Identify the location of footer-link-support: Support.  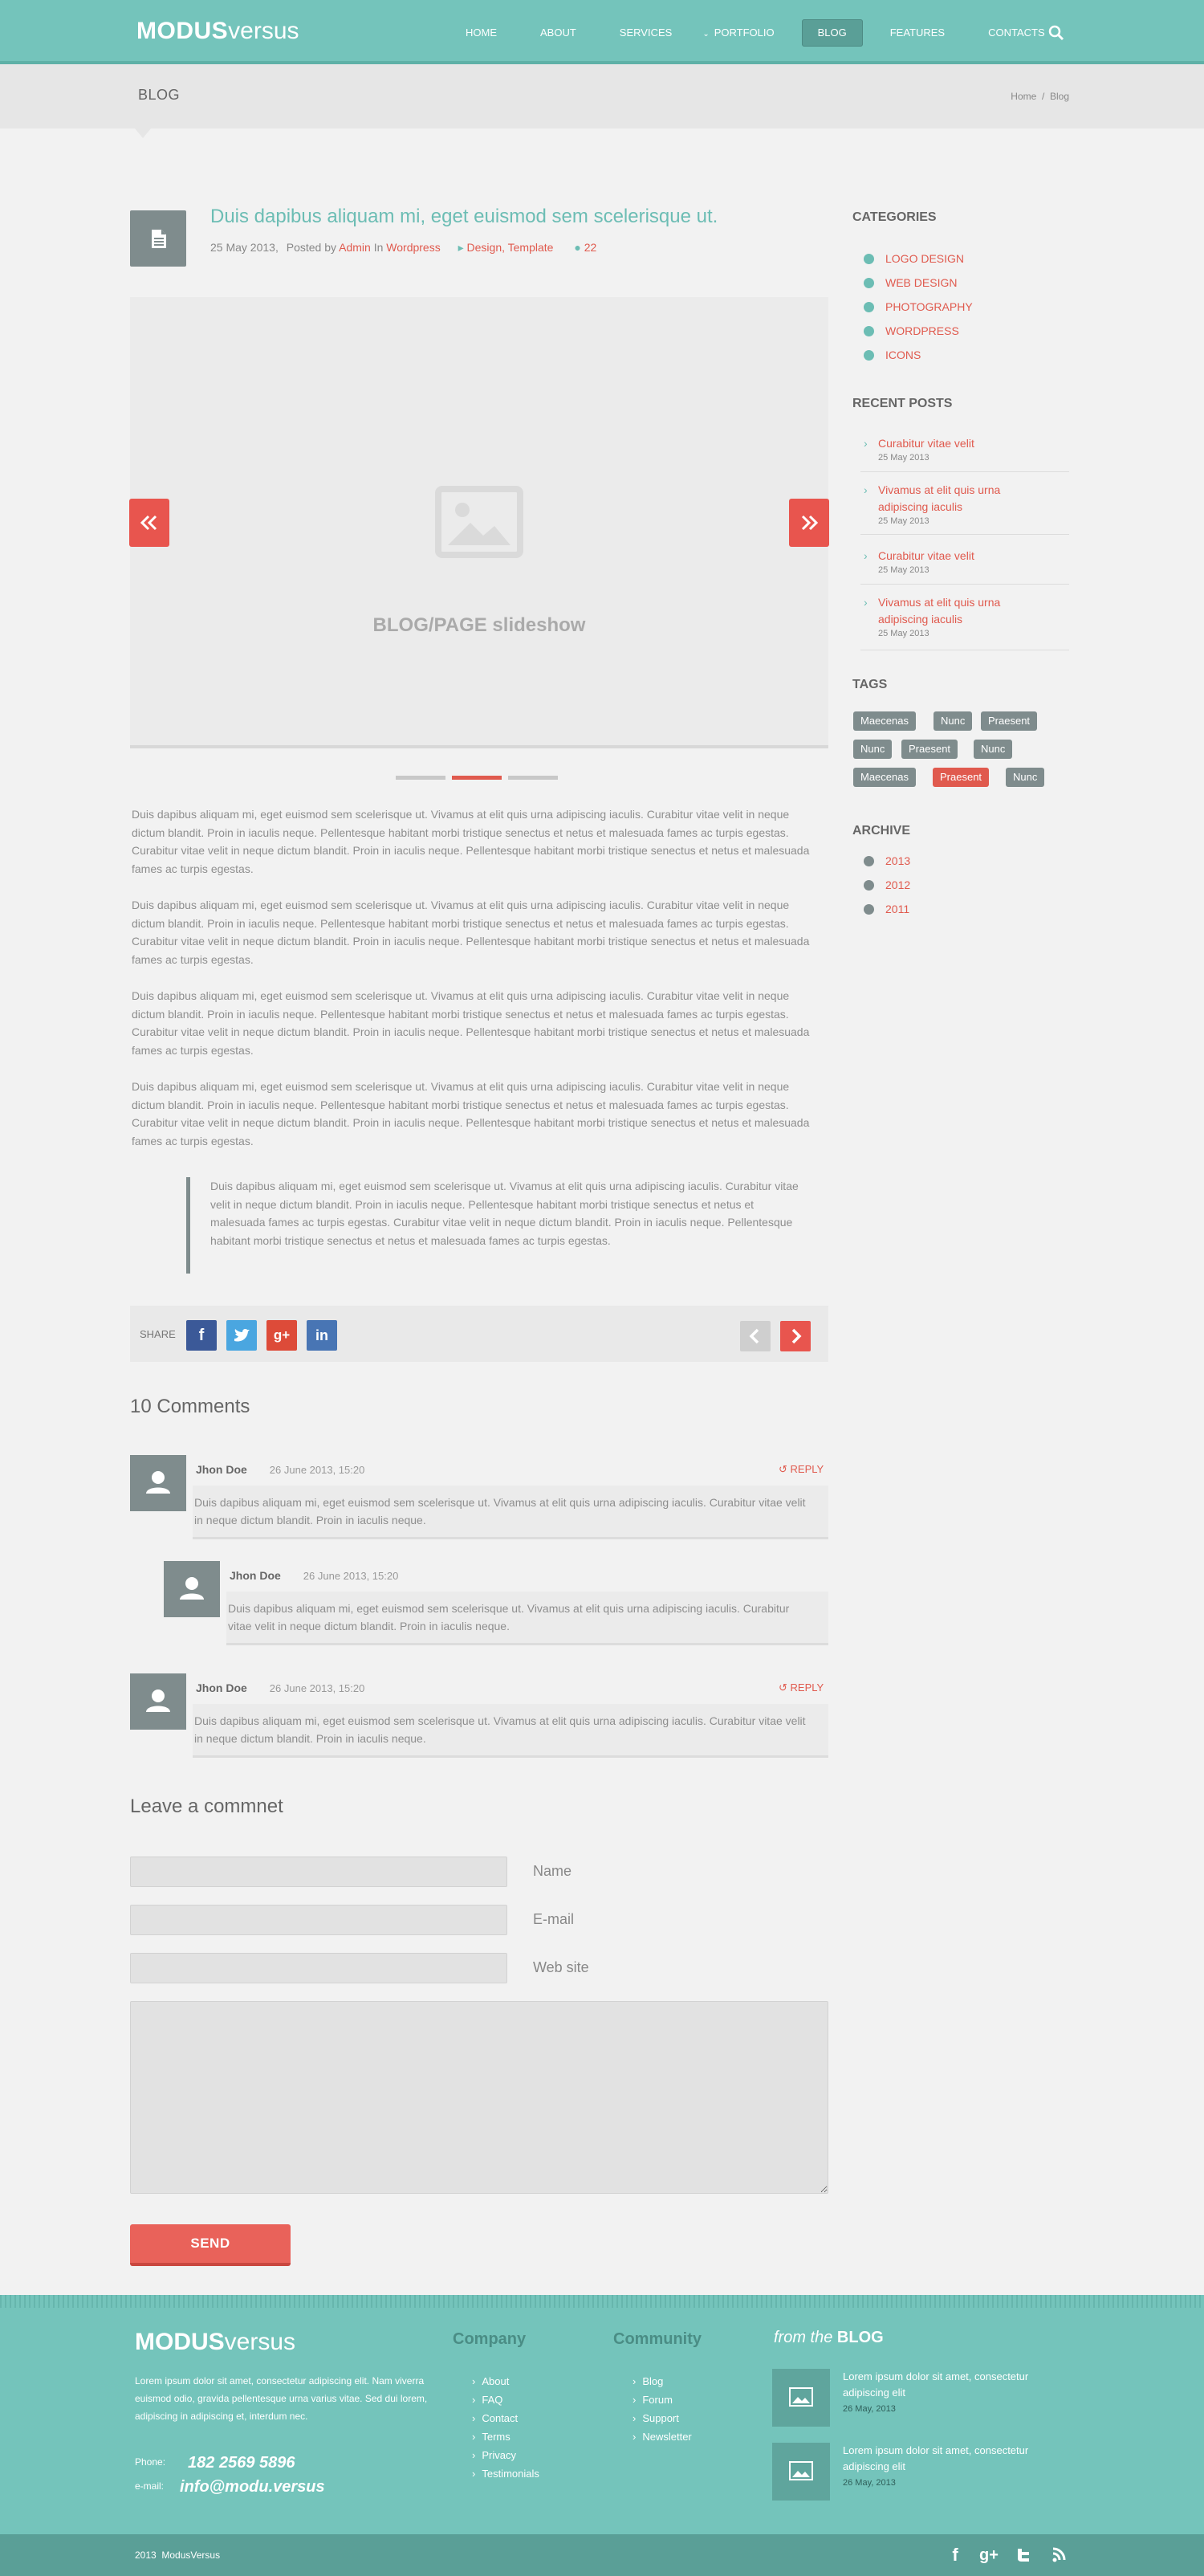
(656, 2418).